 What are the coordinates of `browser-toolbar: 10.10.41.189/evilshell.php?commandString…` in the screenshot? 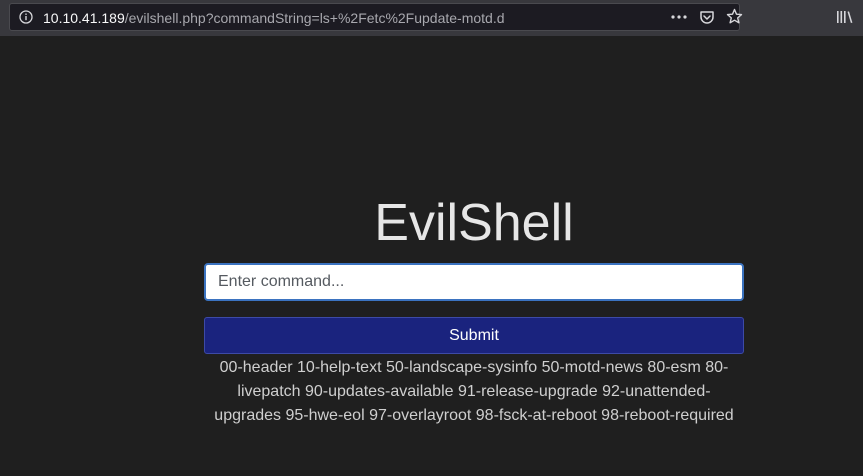 It's located at (431, 18).